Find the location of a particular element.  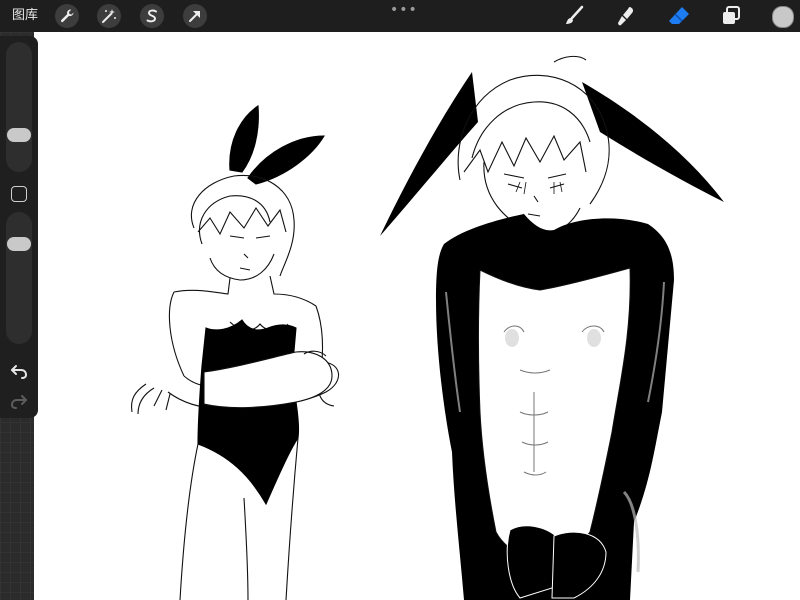

redo-button is located at coordinates (19, 402).